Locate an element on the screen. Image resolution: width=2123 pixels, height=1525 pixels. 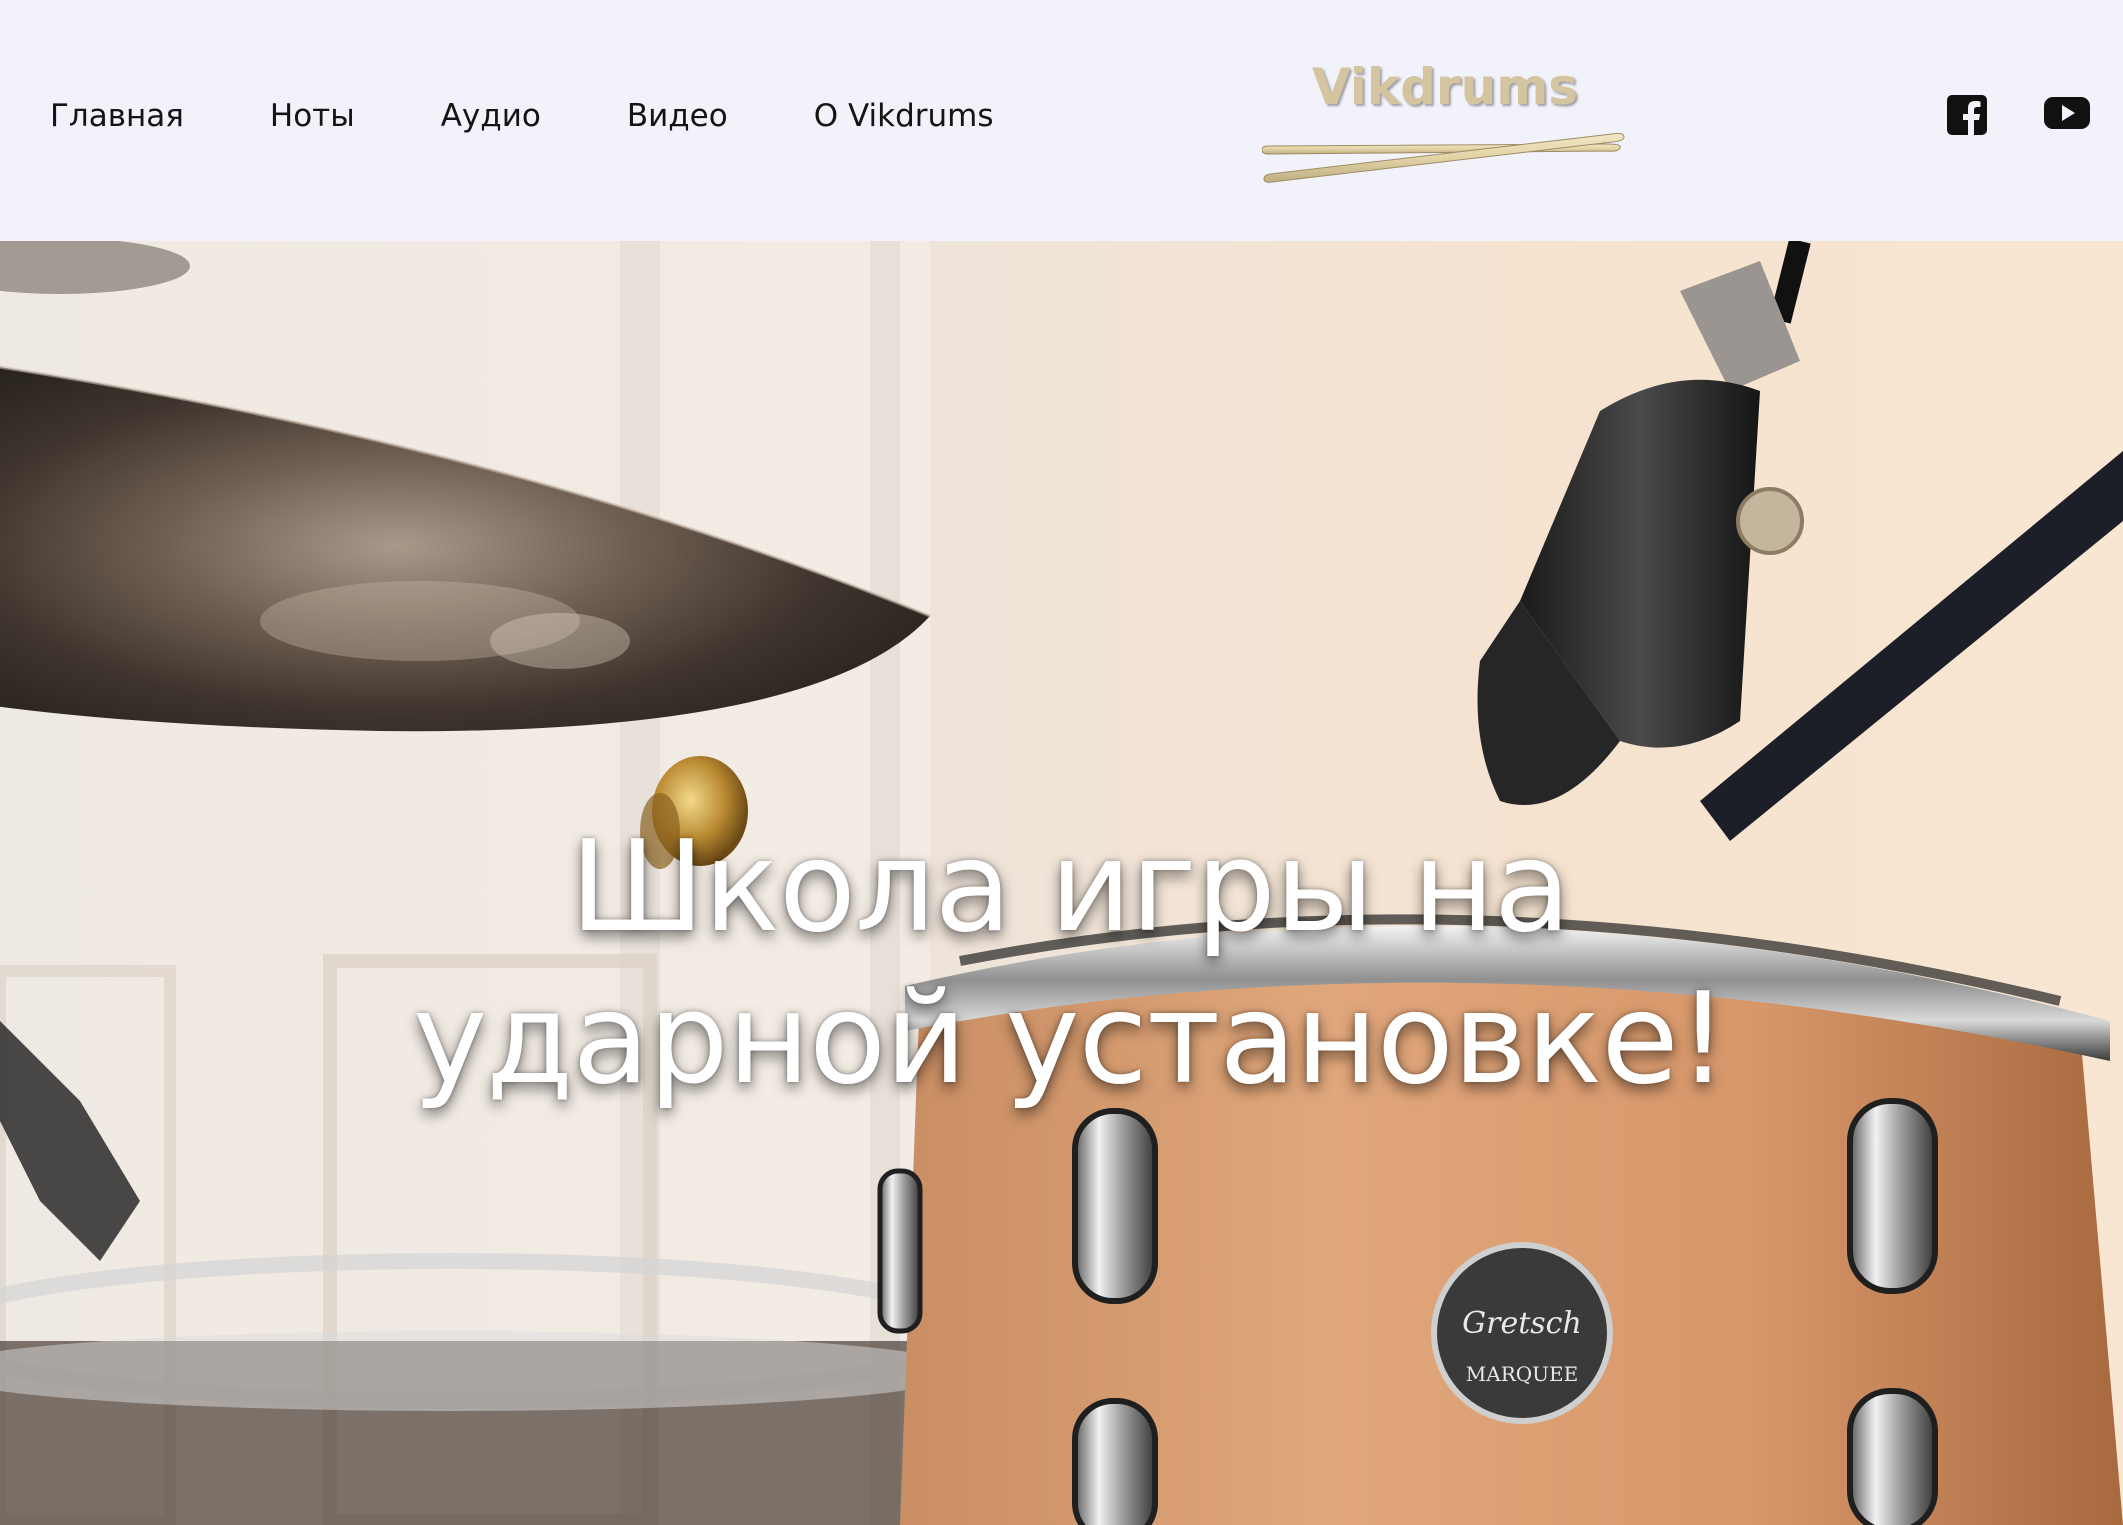
main-nav: Главная Ноты Аудио Видео О Vikdrums is located at coordinates (521, 116).